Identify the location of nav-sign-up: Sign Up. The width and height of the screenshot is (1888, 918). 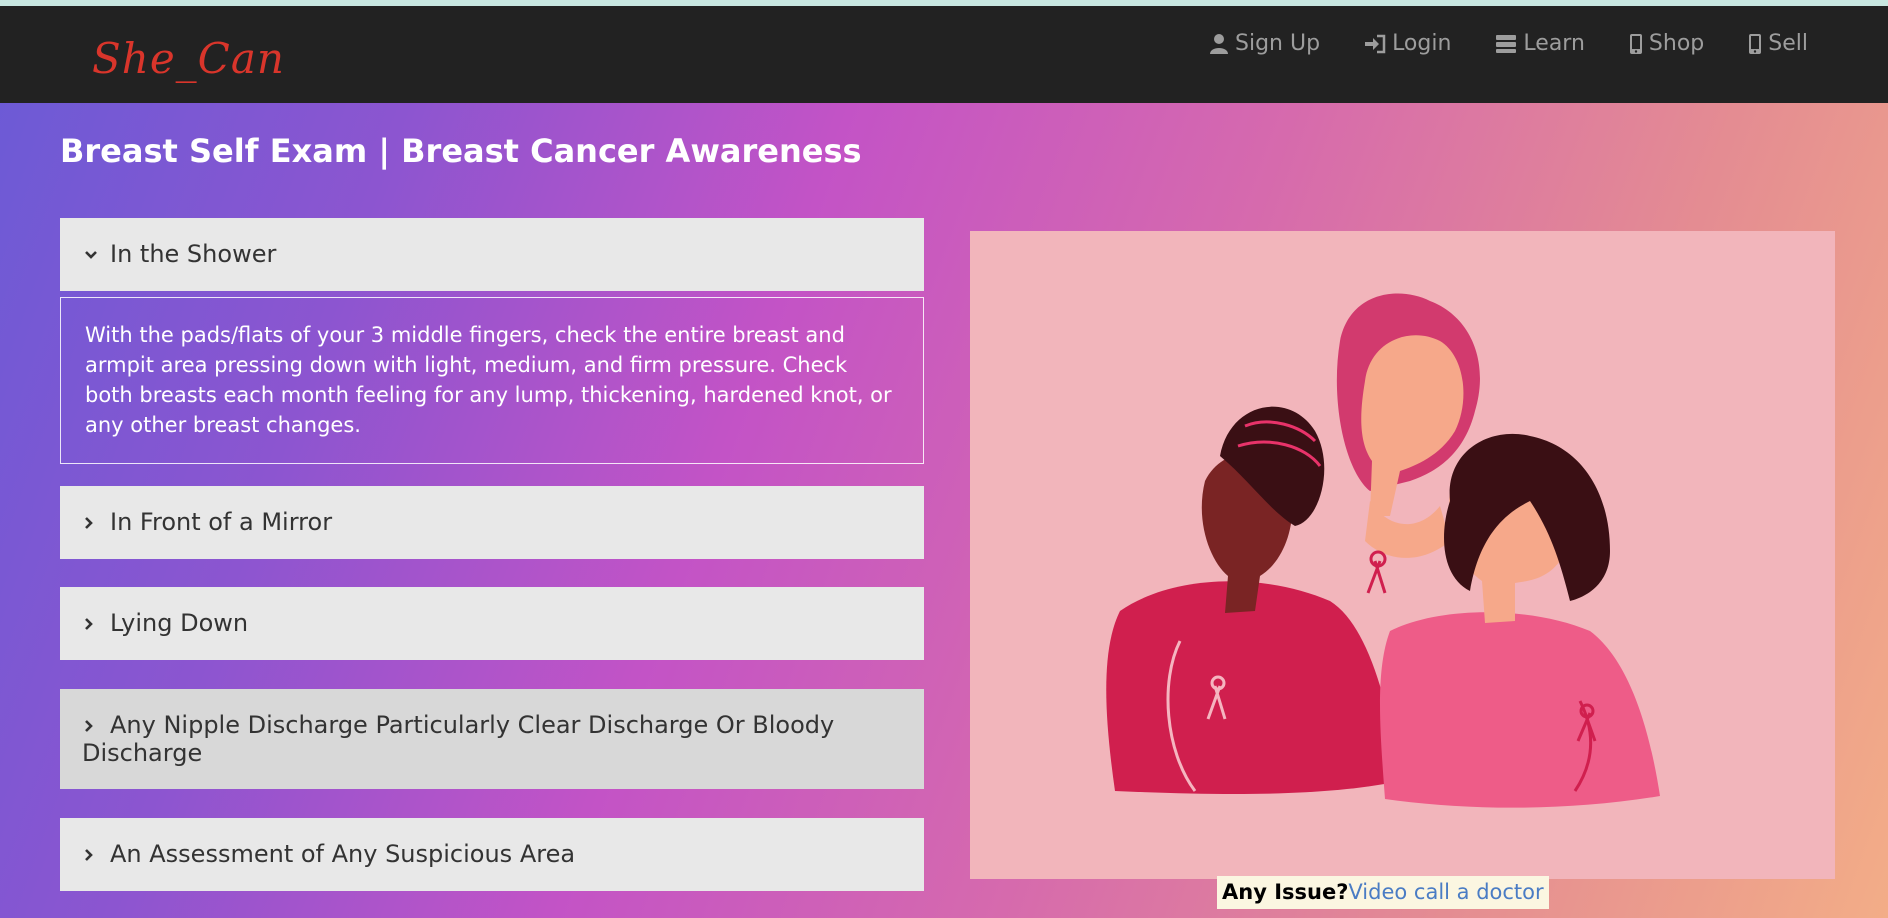
(1264, 43).